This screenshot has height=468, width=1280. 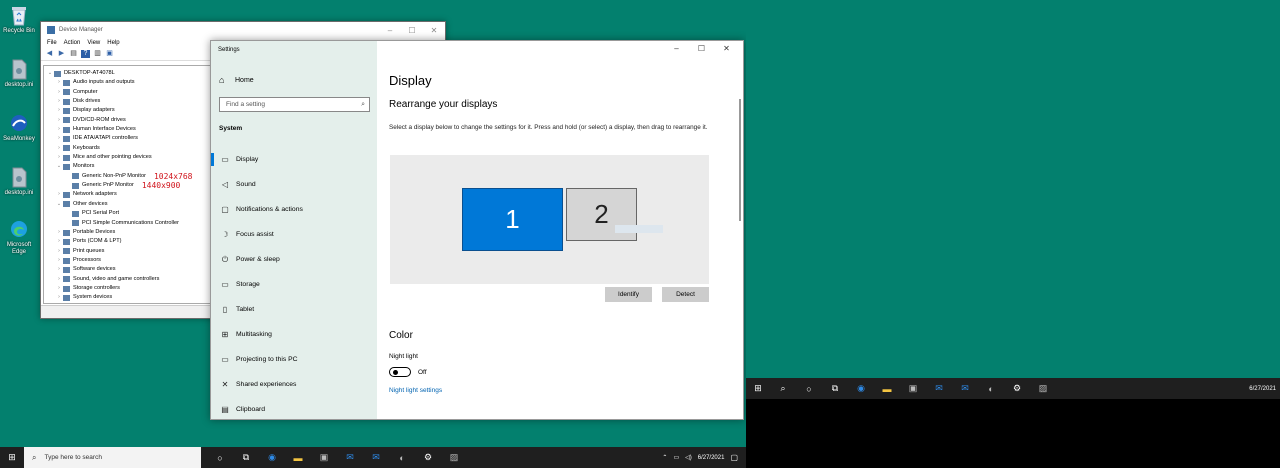 What do you see at coordinates (19, 69) in the screenshot?
I see `file-icon` at bounding box center [19, 69].